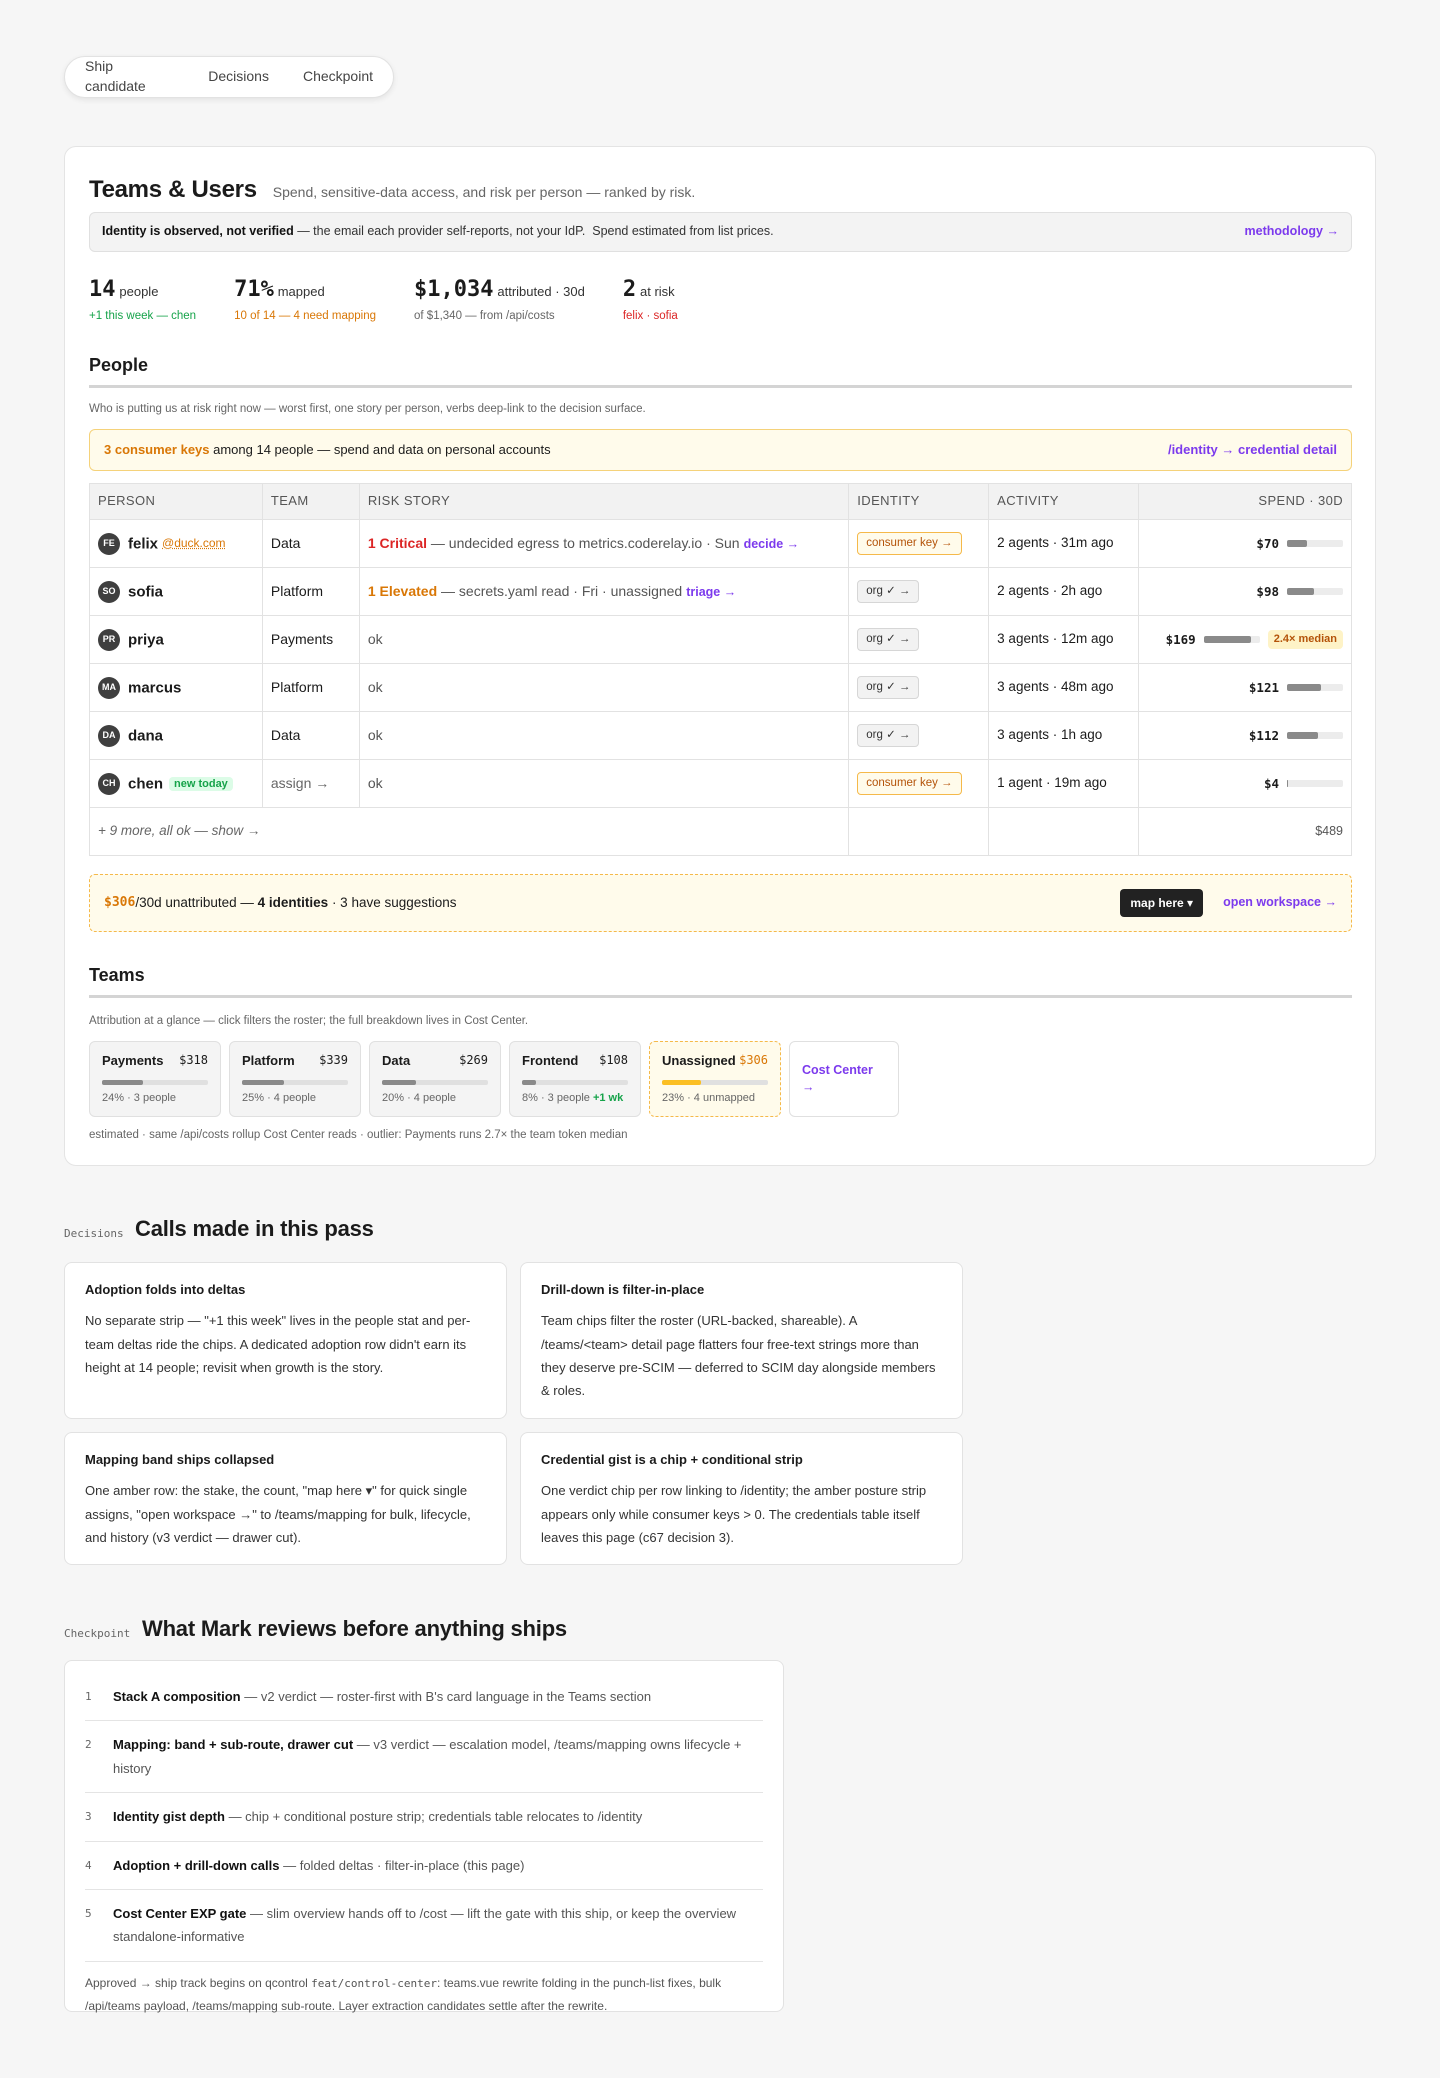 This screenshot has width=1440, height=2078. What do you see at coordinates (194, 543) in the screenshot?
I see `person-email: @duck.com` at bounding box center [194, 543].